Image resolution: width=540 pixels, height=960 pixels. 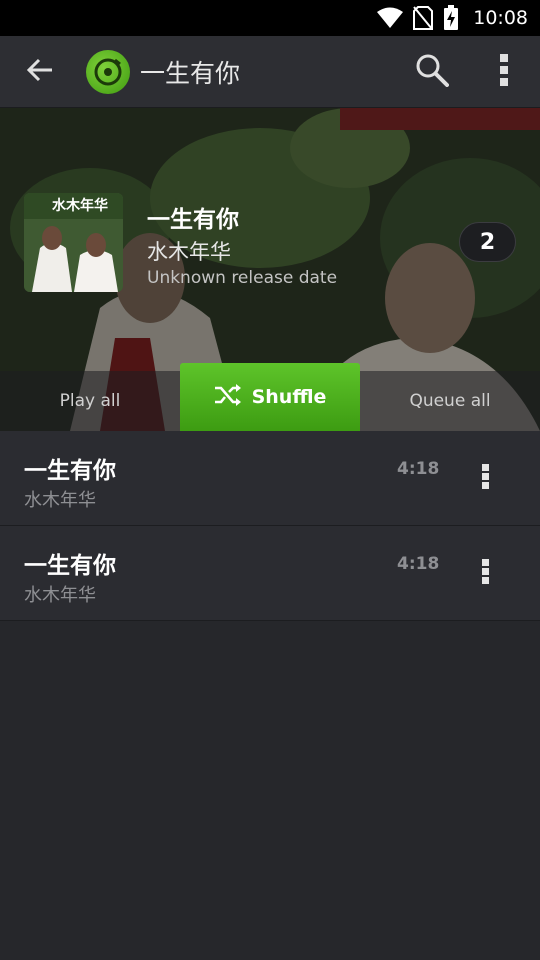 What do you see at coordinates (228, 397) in the screenshot?
I see `shuffle-icon` at bounding box center [228, 397].